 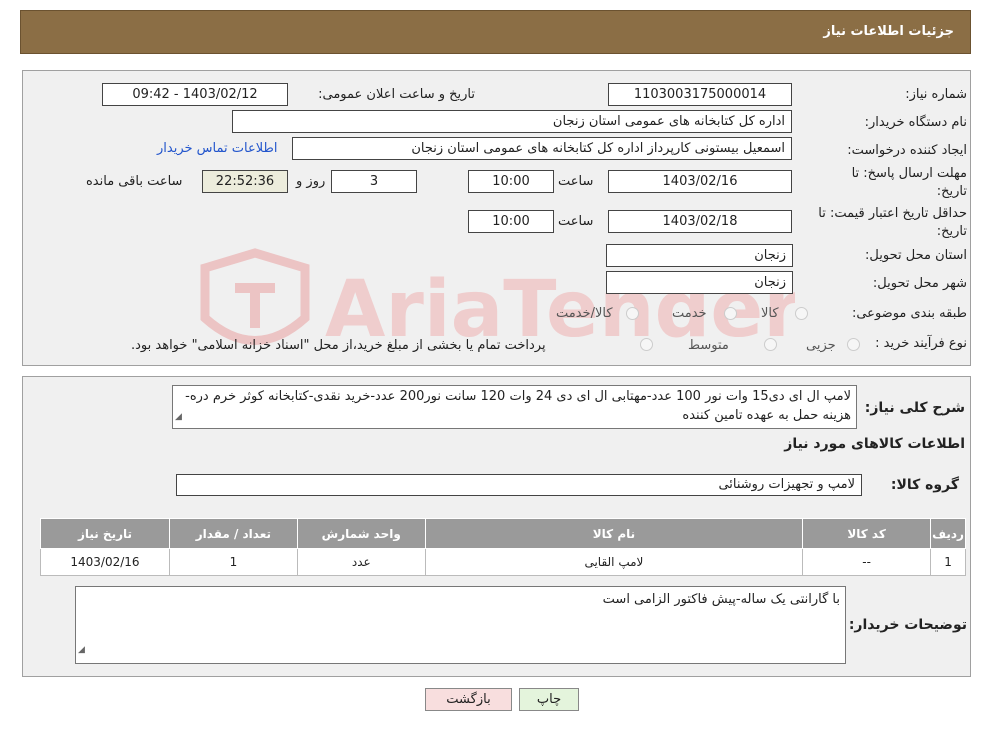 I want to click on summary-label: شرح کلی نیاز:, so click(x=914, y=408).